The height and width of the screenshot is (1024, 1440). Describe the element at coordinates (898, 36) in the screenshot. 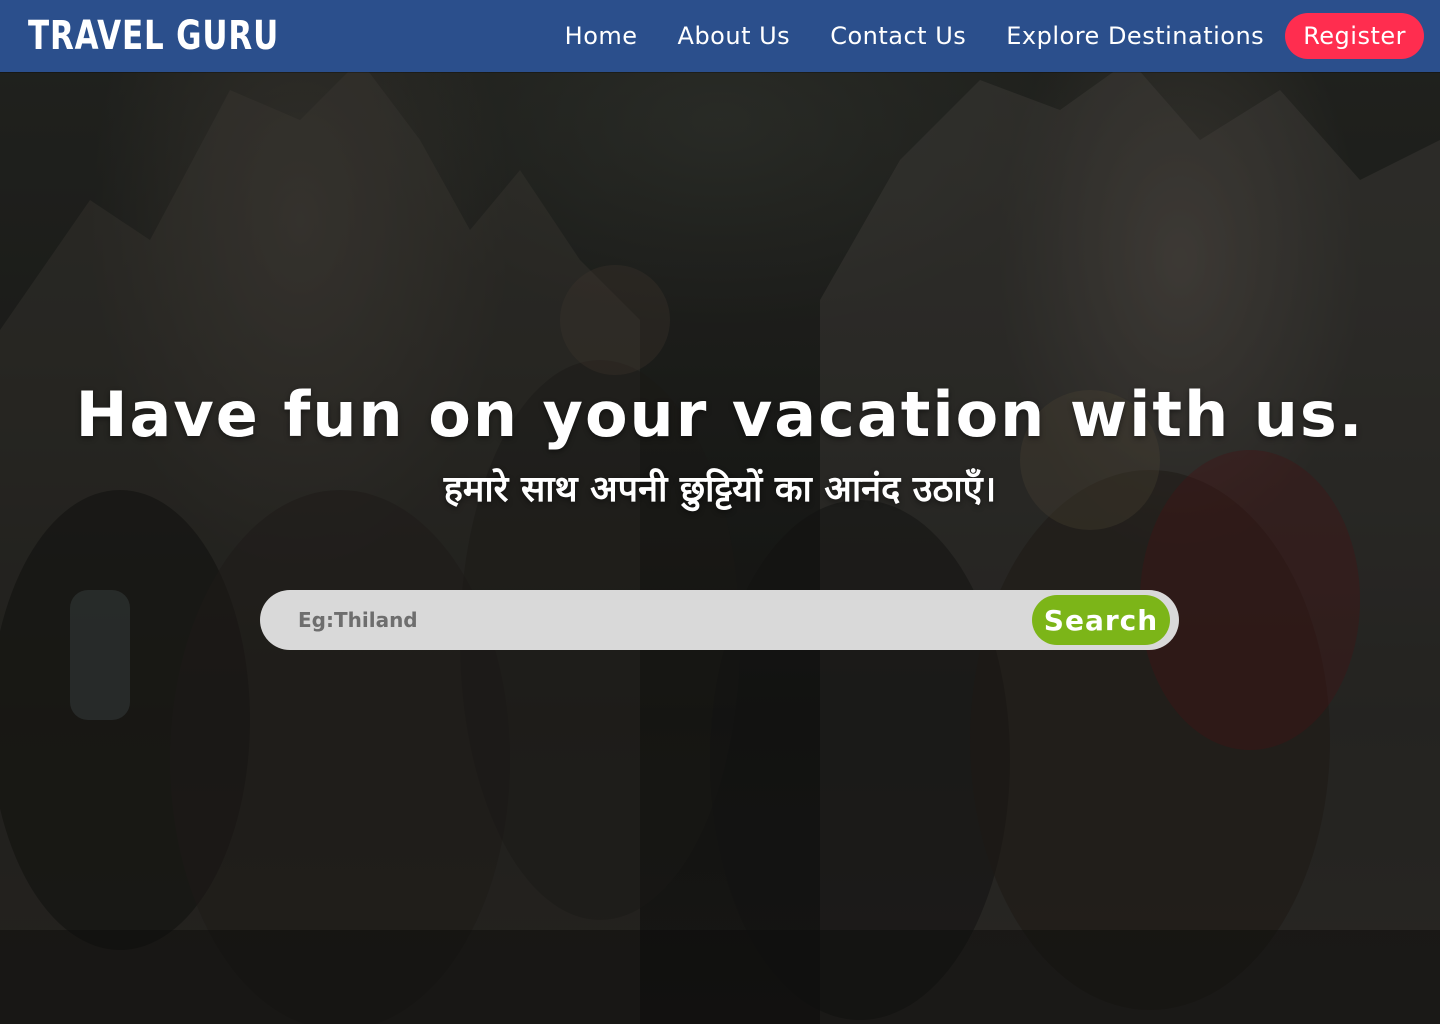

I see `nav-link-contact-us: Contact Us` at that location.